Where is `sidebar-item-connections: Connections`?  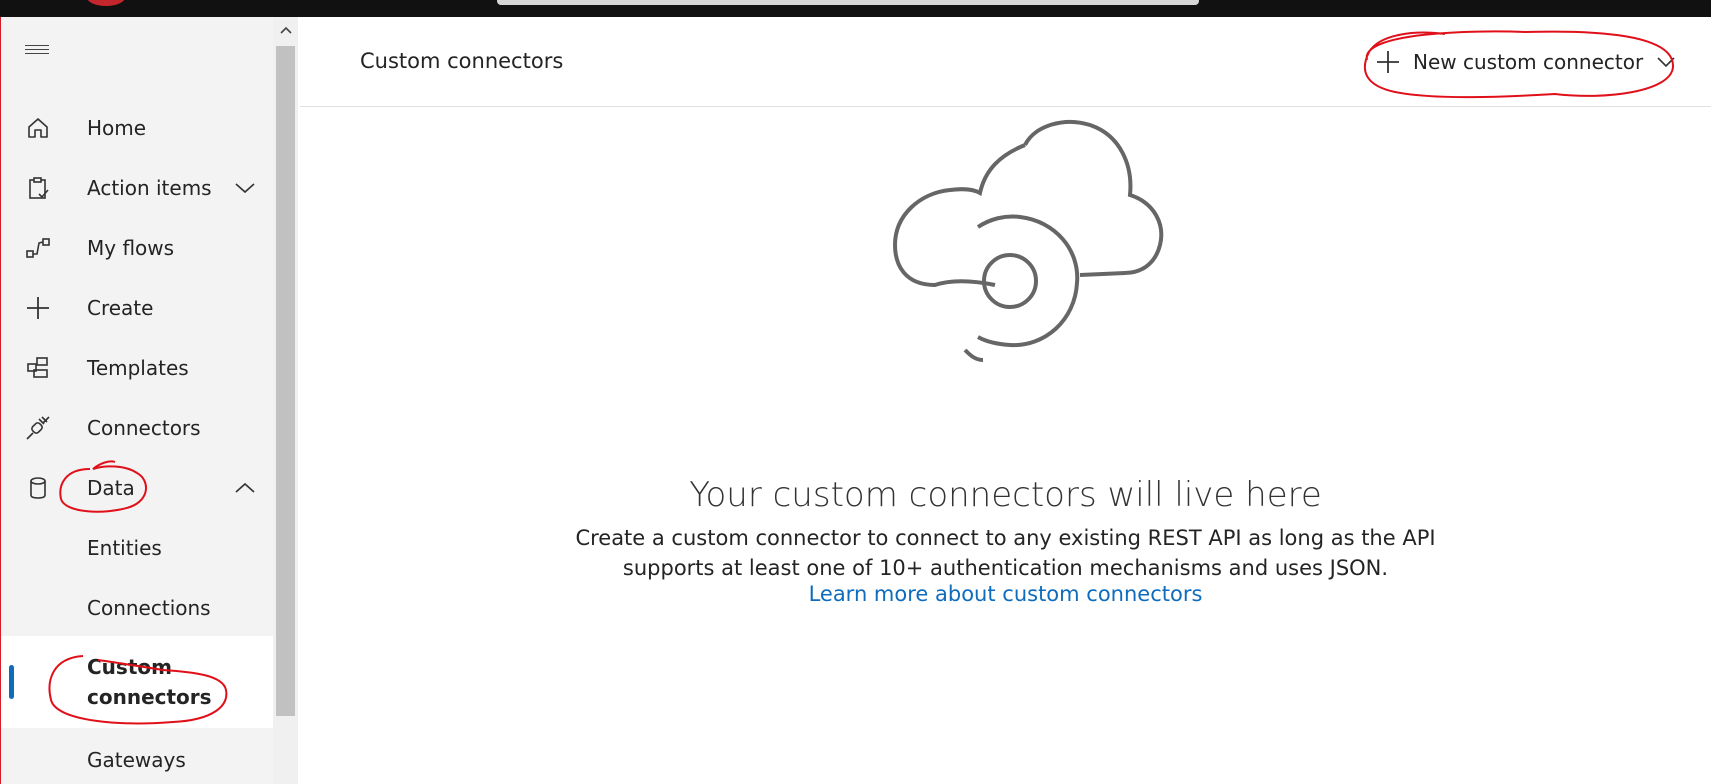
sidebar-item-connections: Connections is located at coordinates (137, 608).